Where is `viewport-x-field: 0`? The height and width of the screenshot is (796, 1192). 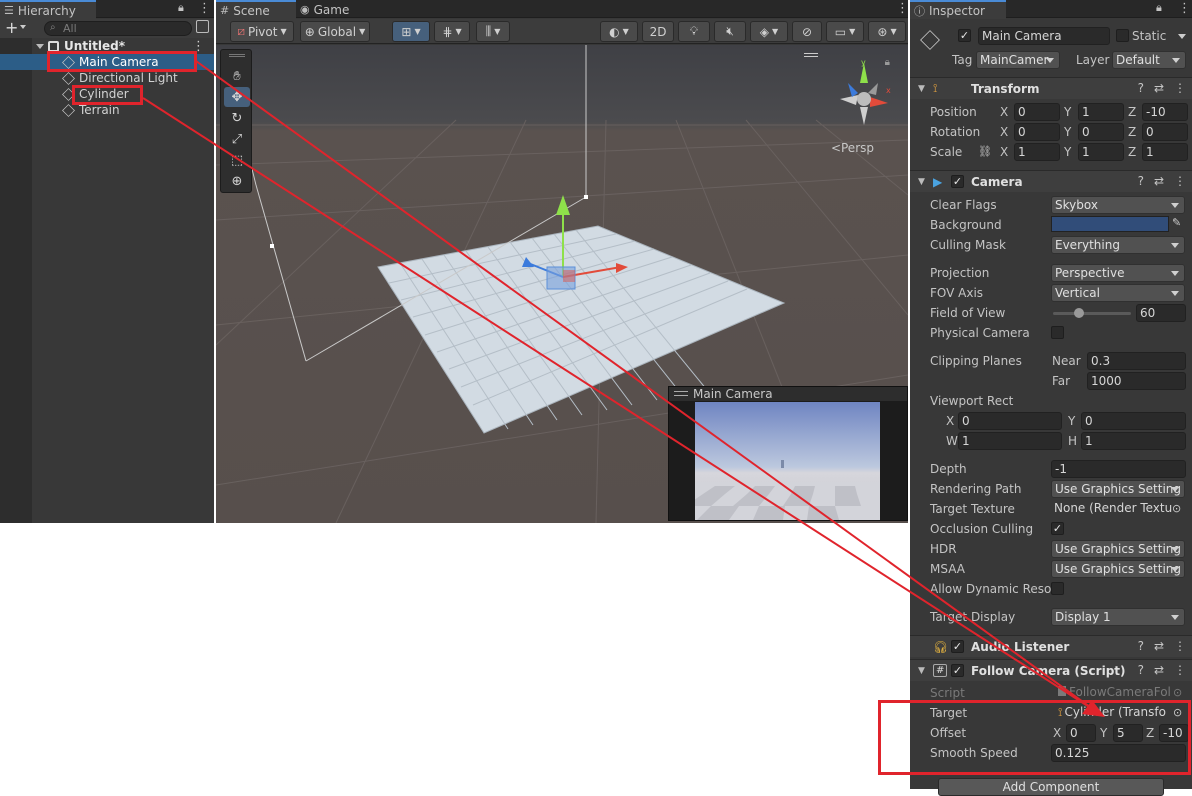
viewport-x-field: 0 is located at coordinates (1010, 421).